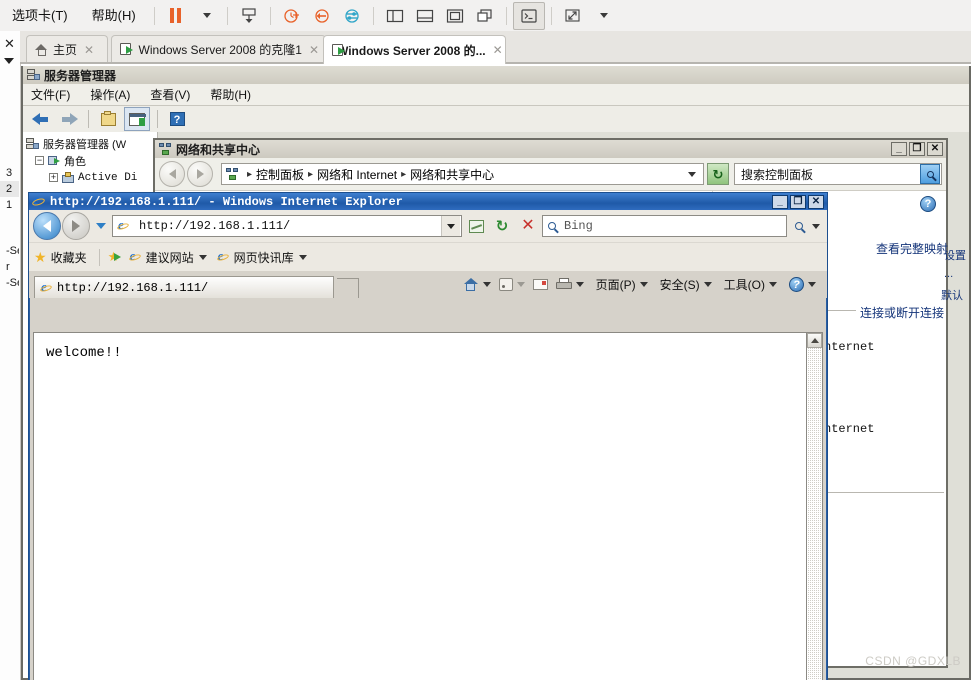 The height and width of the screenshot is (680, 971). I want to click on add-to-favorites-icon: ★, so click(115, 257).